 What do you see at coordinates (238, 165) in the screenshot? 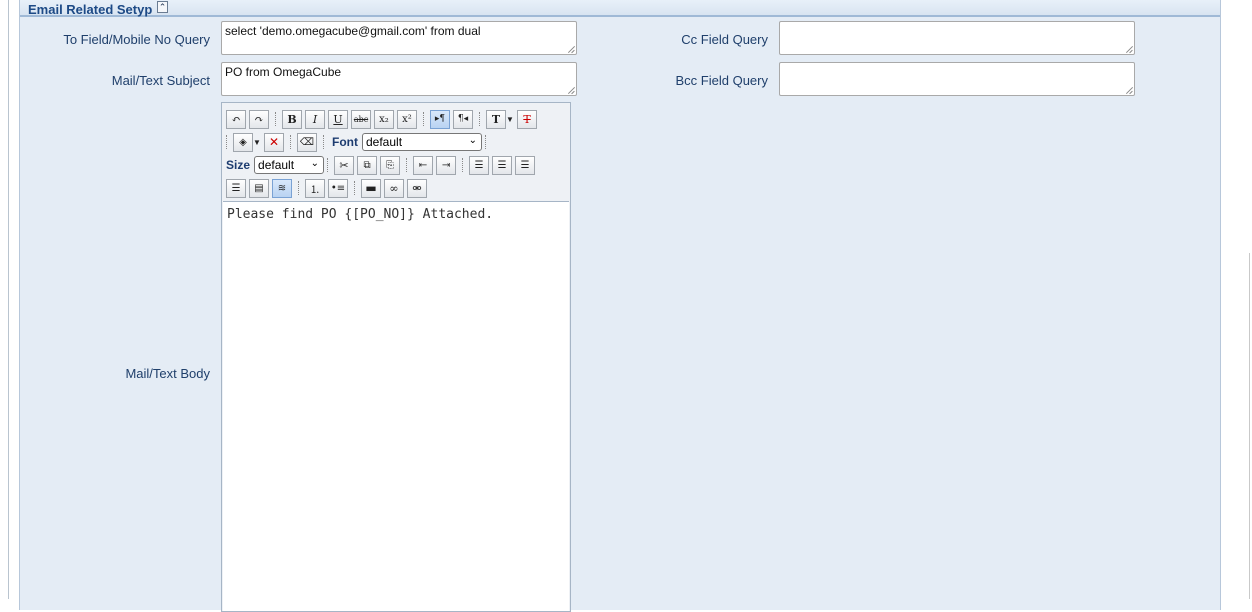
I see `size-label: Size` at bounding box center [238, 165].